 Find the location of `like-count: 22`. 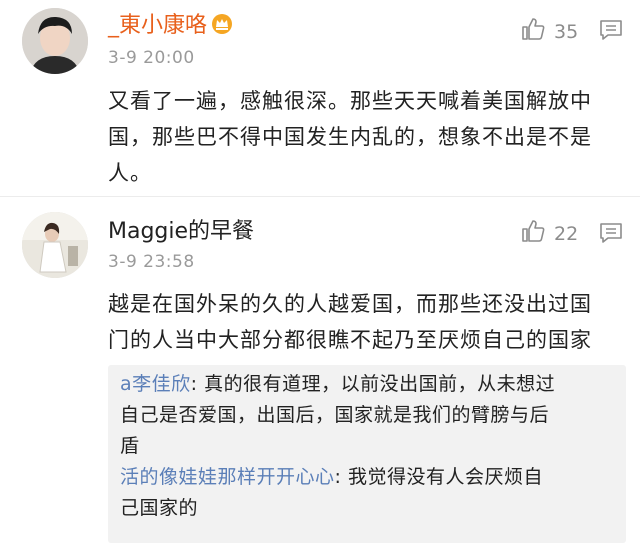

like-count: 22 is located at coordinates (566, 233).